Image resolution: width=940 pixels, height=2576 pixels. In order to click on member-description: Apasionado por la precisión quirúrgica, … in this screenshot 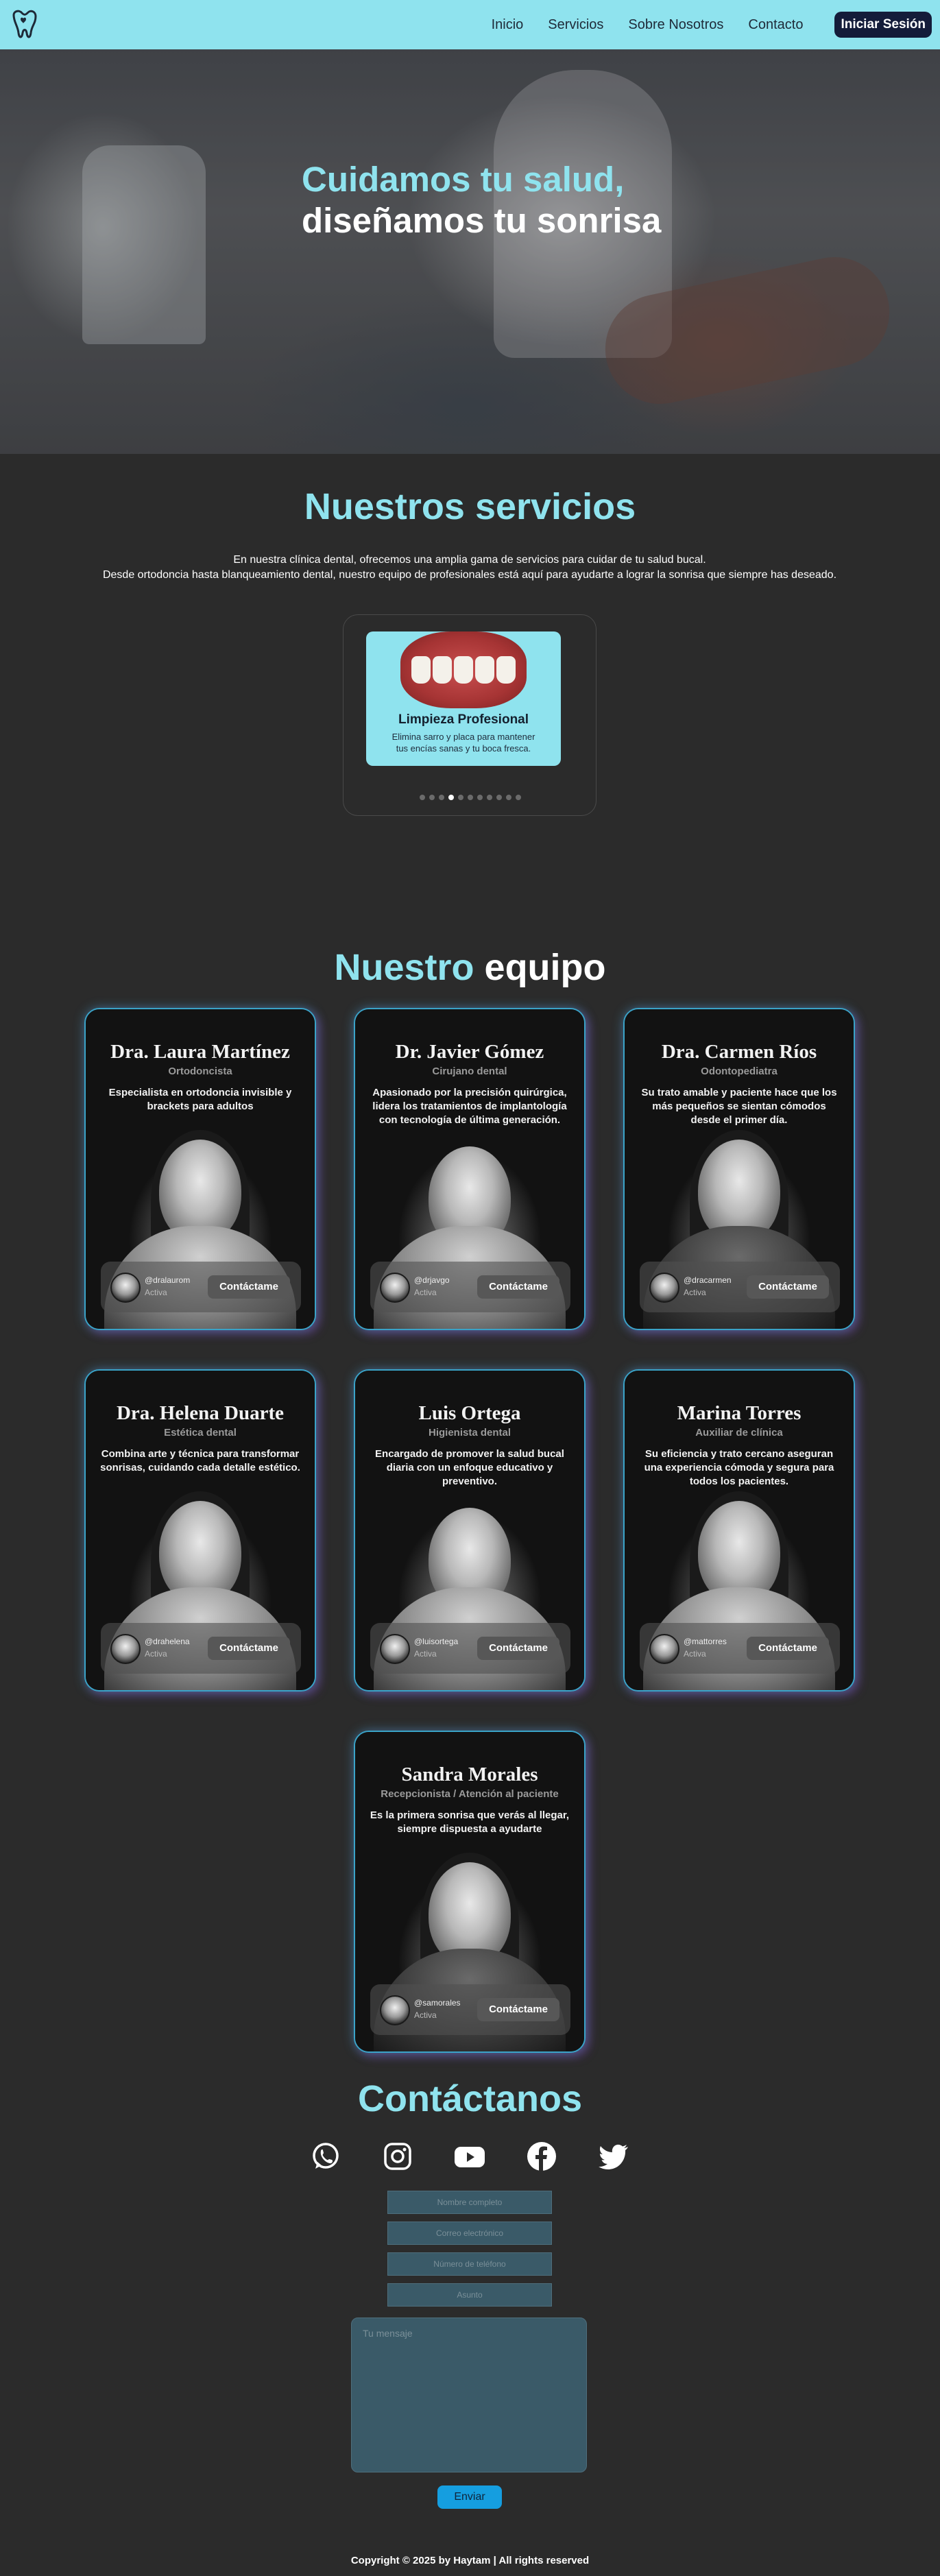, I will do `click(470, 1107)`.